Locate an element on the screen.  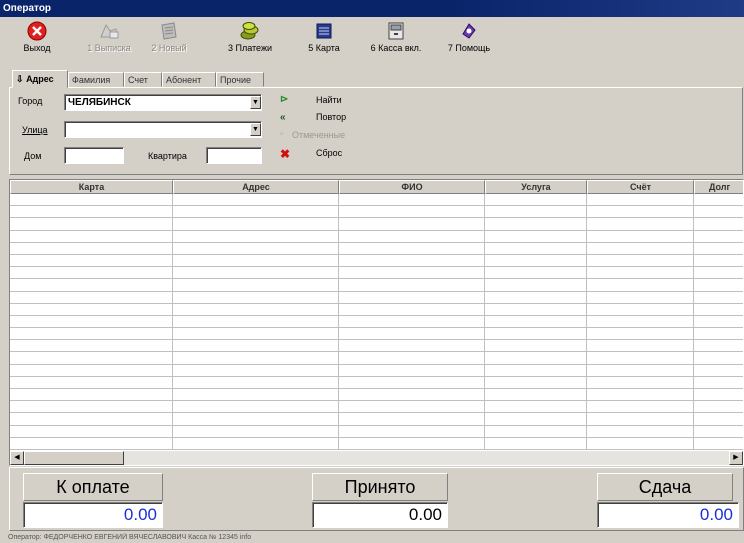
scroll-thumb is located at coordinates (74, 458).